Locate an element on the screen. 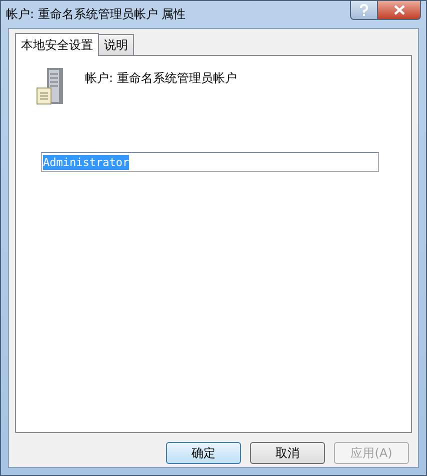 This screenshot has height=476, width=427. help-icon is located at coordinates (364, 10).